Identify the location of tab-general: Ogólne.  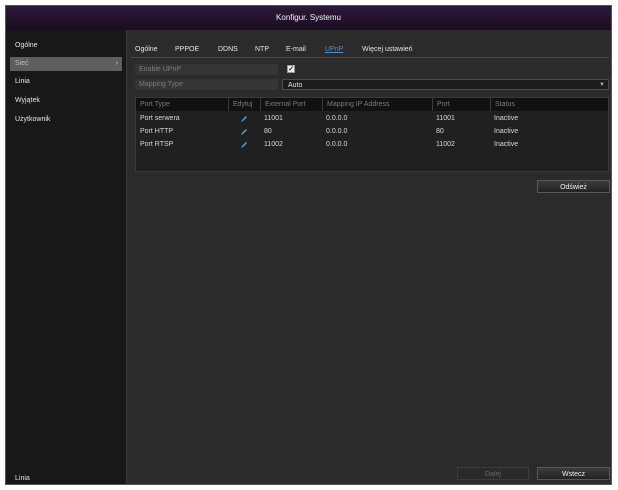
(146, 50).